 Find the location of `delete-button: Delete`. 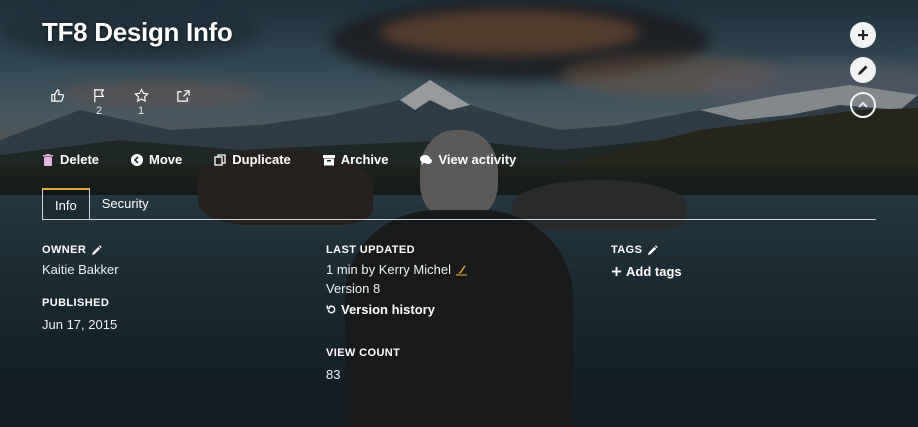

delete-button: Delete is located at coordinates (70, 159).